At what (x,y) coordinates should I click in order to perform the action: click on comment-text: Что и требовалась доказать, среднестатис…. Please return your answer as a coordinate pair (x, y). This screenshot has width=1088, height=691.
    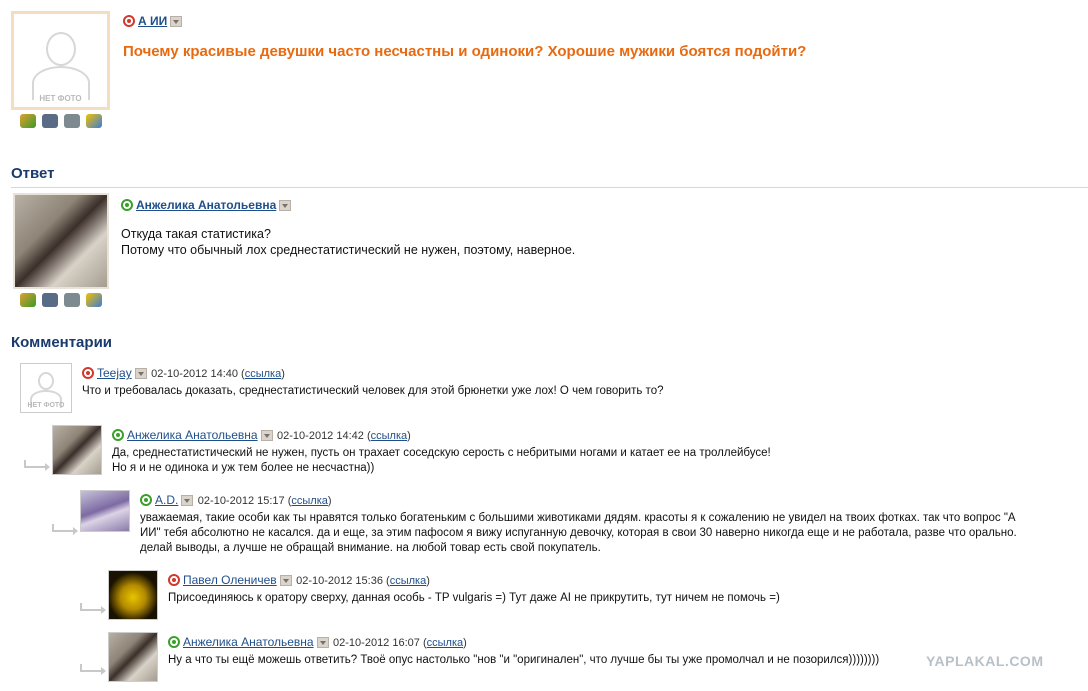
    Looking at the image, I should click on (372, 391).